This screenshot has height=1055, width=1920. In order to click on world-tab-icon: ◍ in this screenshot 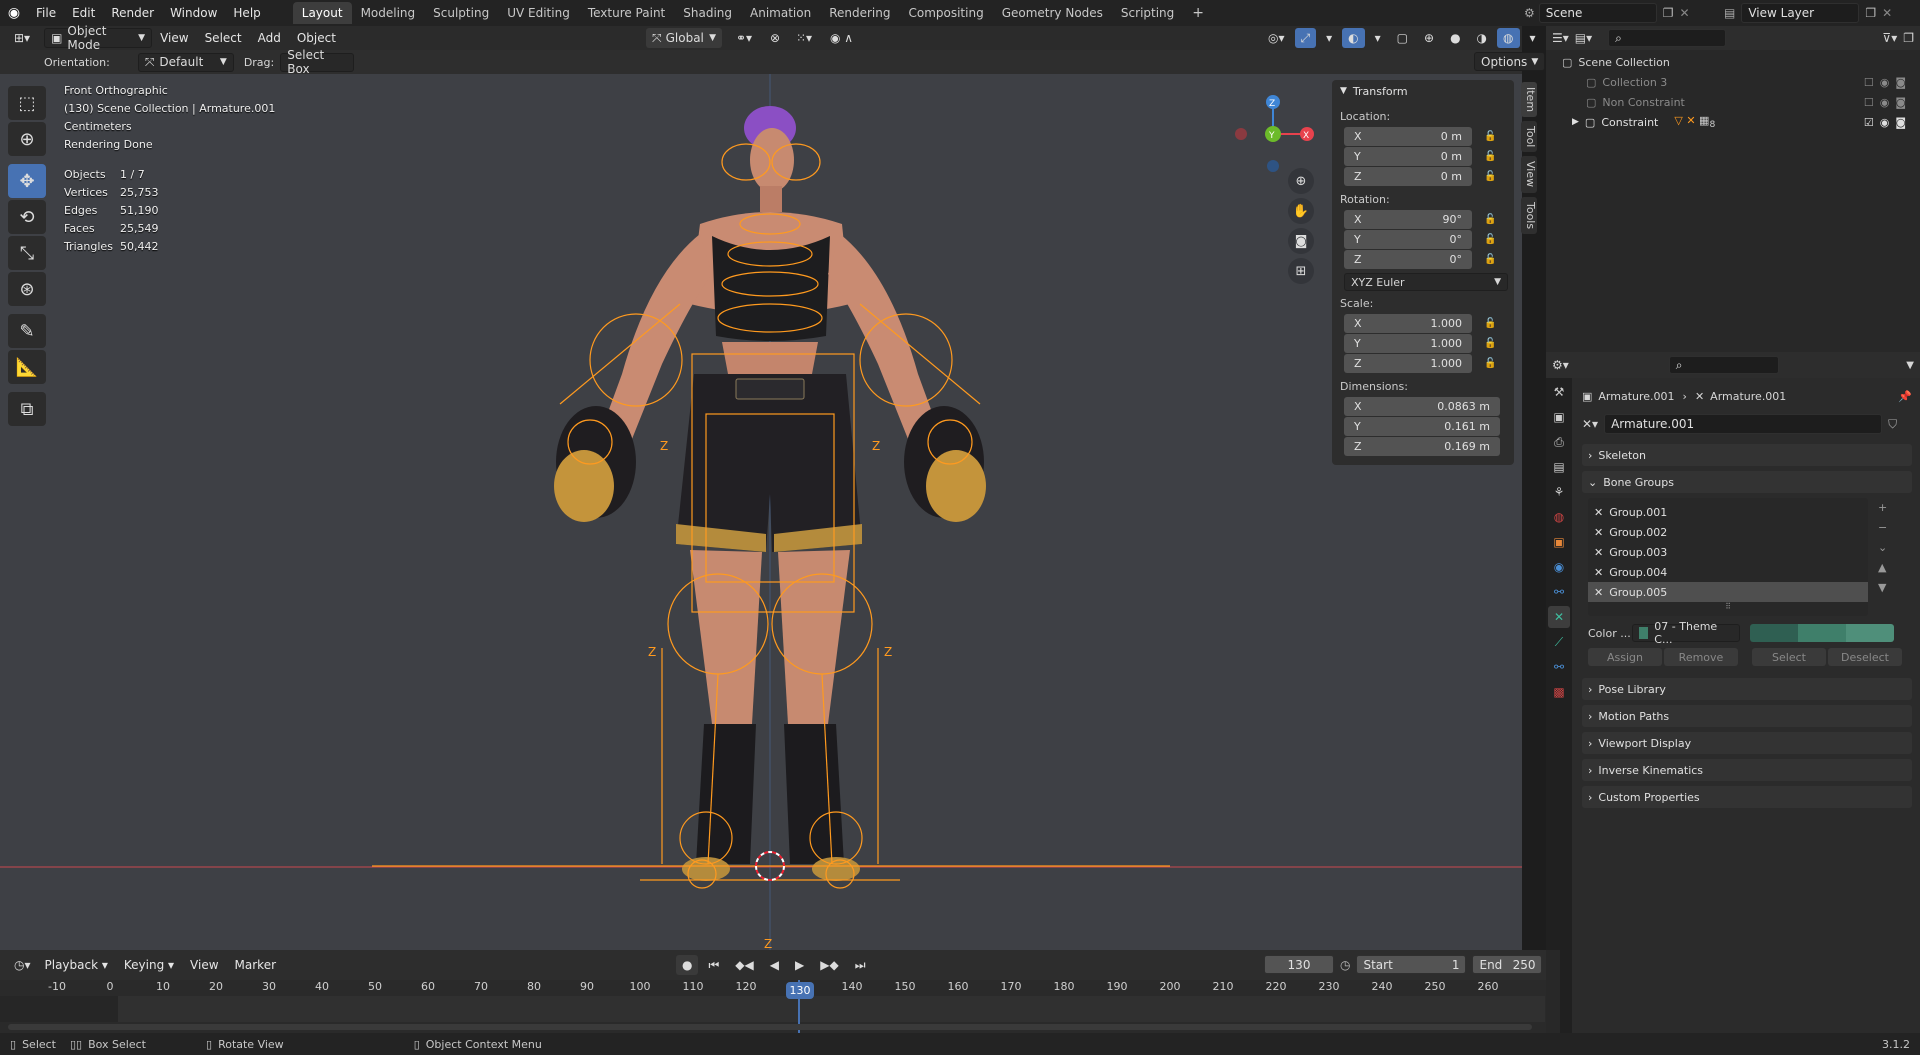, I will do `click(1559, 517)`.